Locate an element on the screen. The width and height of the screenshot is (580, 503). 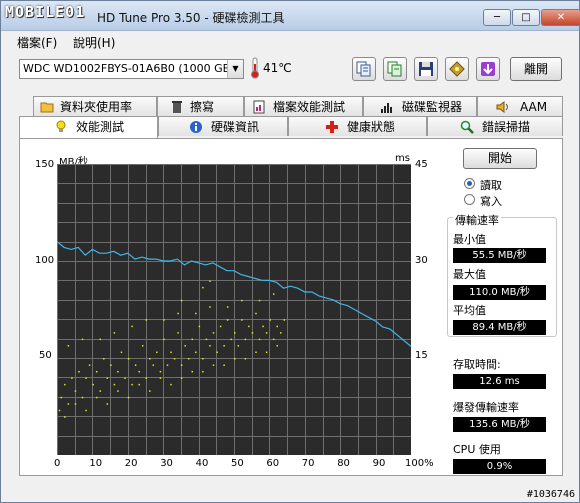
tab-erase: 擦寫 is located at coordinates (200, 106).